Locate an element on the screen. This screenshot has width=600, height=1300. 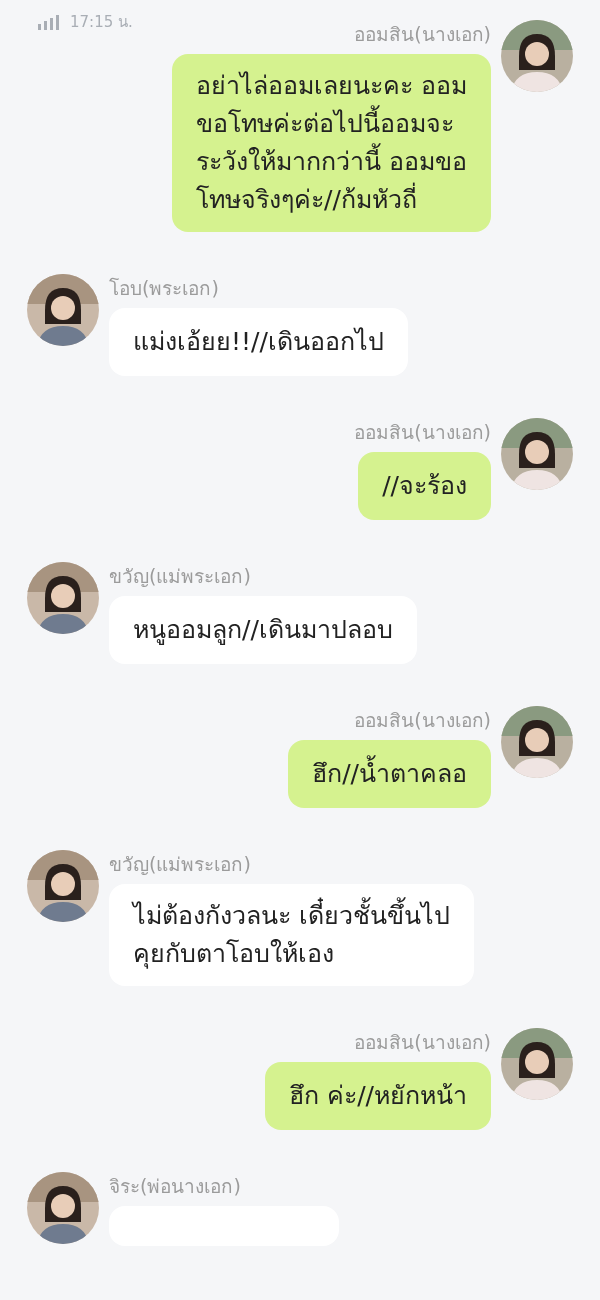
message-bubble: ฮึก ค่ะ//หยักหน้า is located at coordinates (378, 1096).